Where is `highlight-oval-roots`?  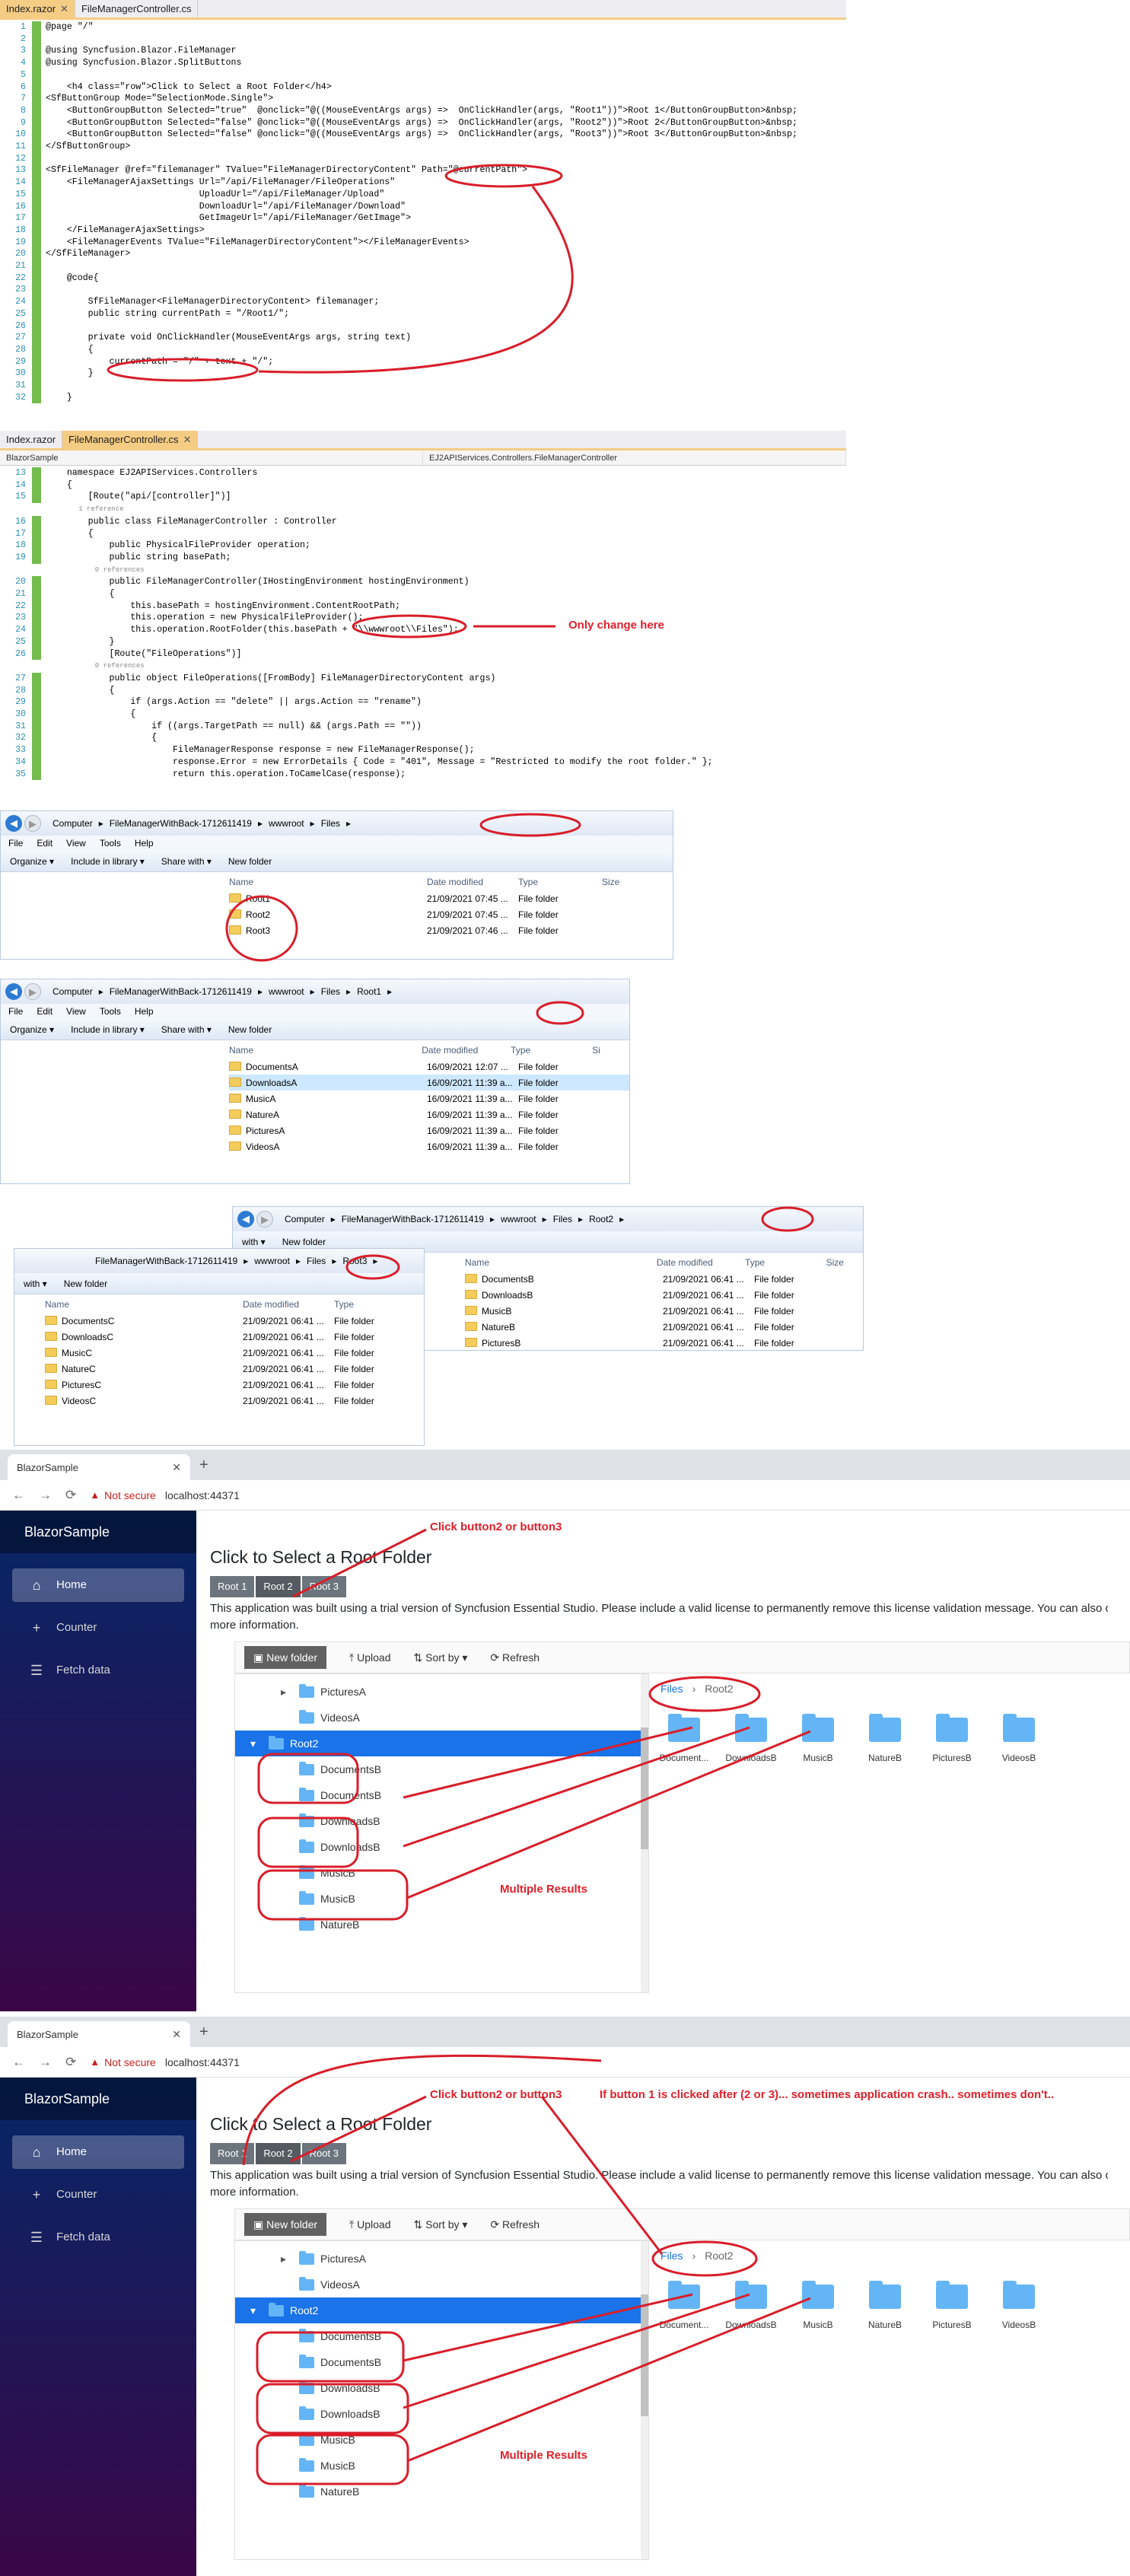 highlight-oval-roots is located at coordinates (261, 928).